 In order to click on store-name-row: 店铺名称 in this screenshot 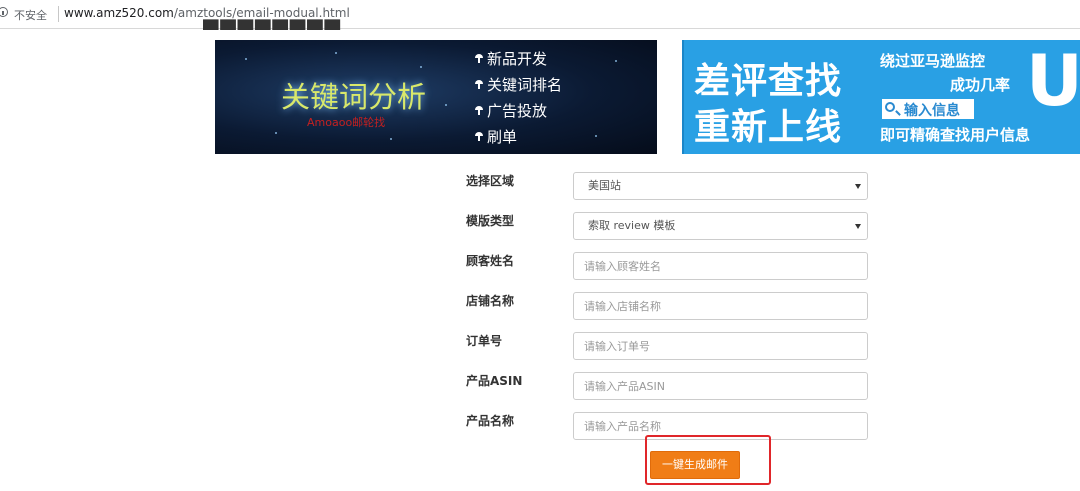, I will do `click(667, 306)`.